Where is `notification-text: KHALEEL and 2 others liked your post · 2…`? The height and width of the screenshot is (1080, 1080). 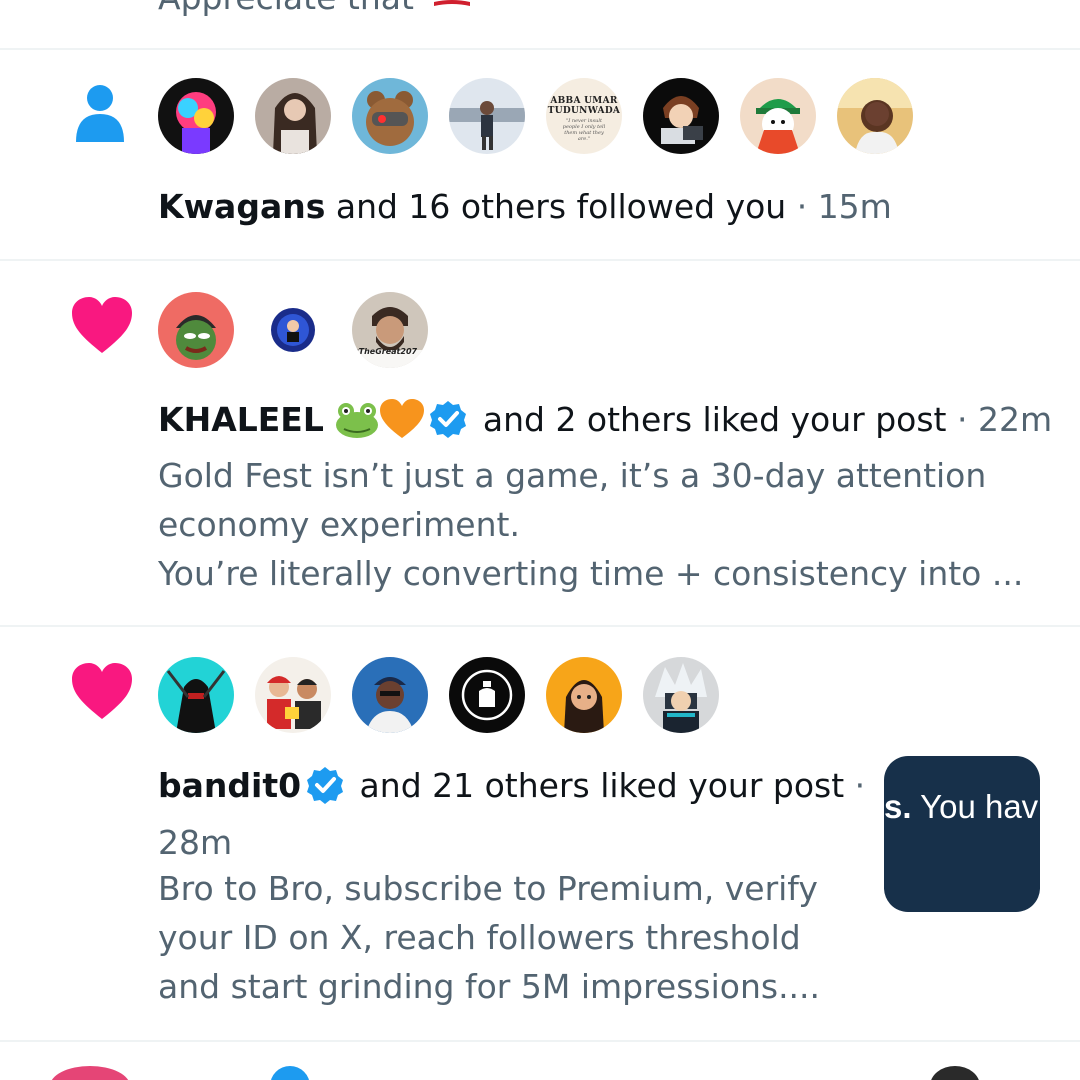 notification-text: KHALEEL and 2 others liked your post · 2… is located at coordinates (605, 419).